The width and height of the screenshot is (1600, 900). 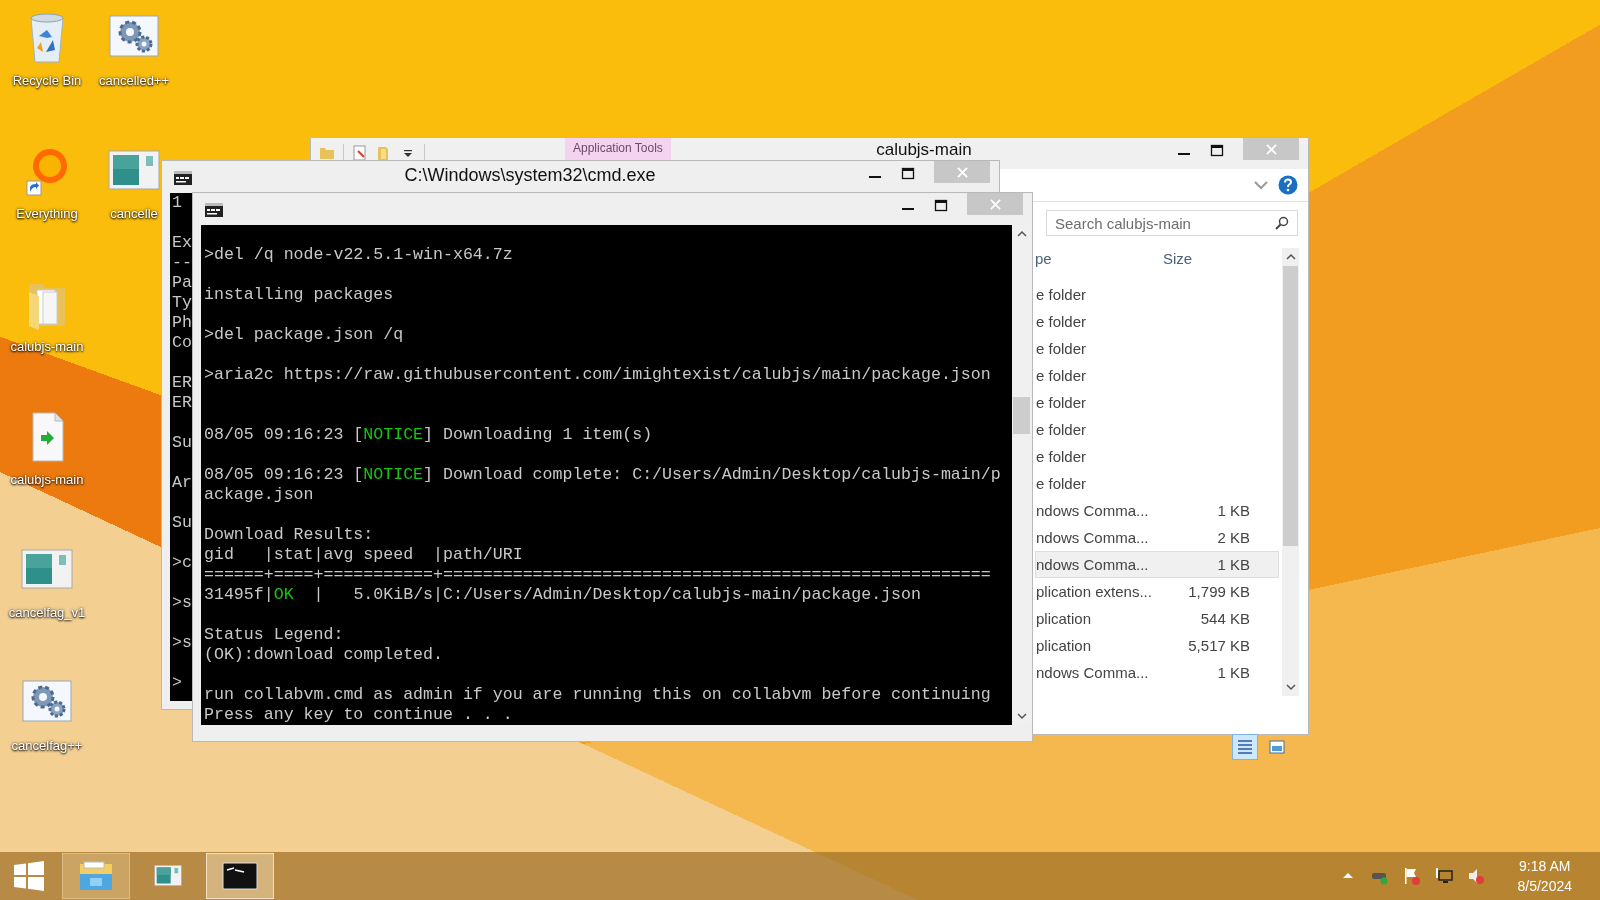 I want to click on console-line: (OK):download completed., so click(x=323, y=655).